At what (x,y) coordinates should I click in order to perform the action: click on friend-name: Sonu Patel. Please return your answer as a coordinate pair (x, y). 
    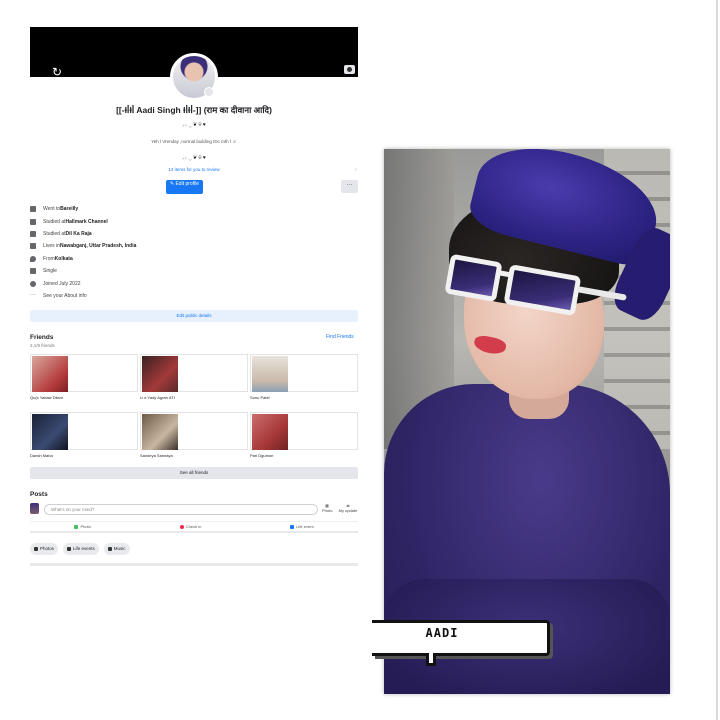
    Looking at the image, I should click on (300, 397).